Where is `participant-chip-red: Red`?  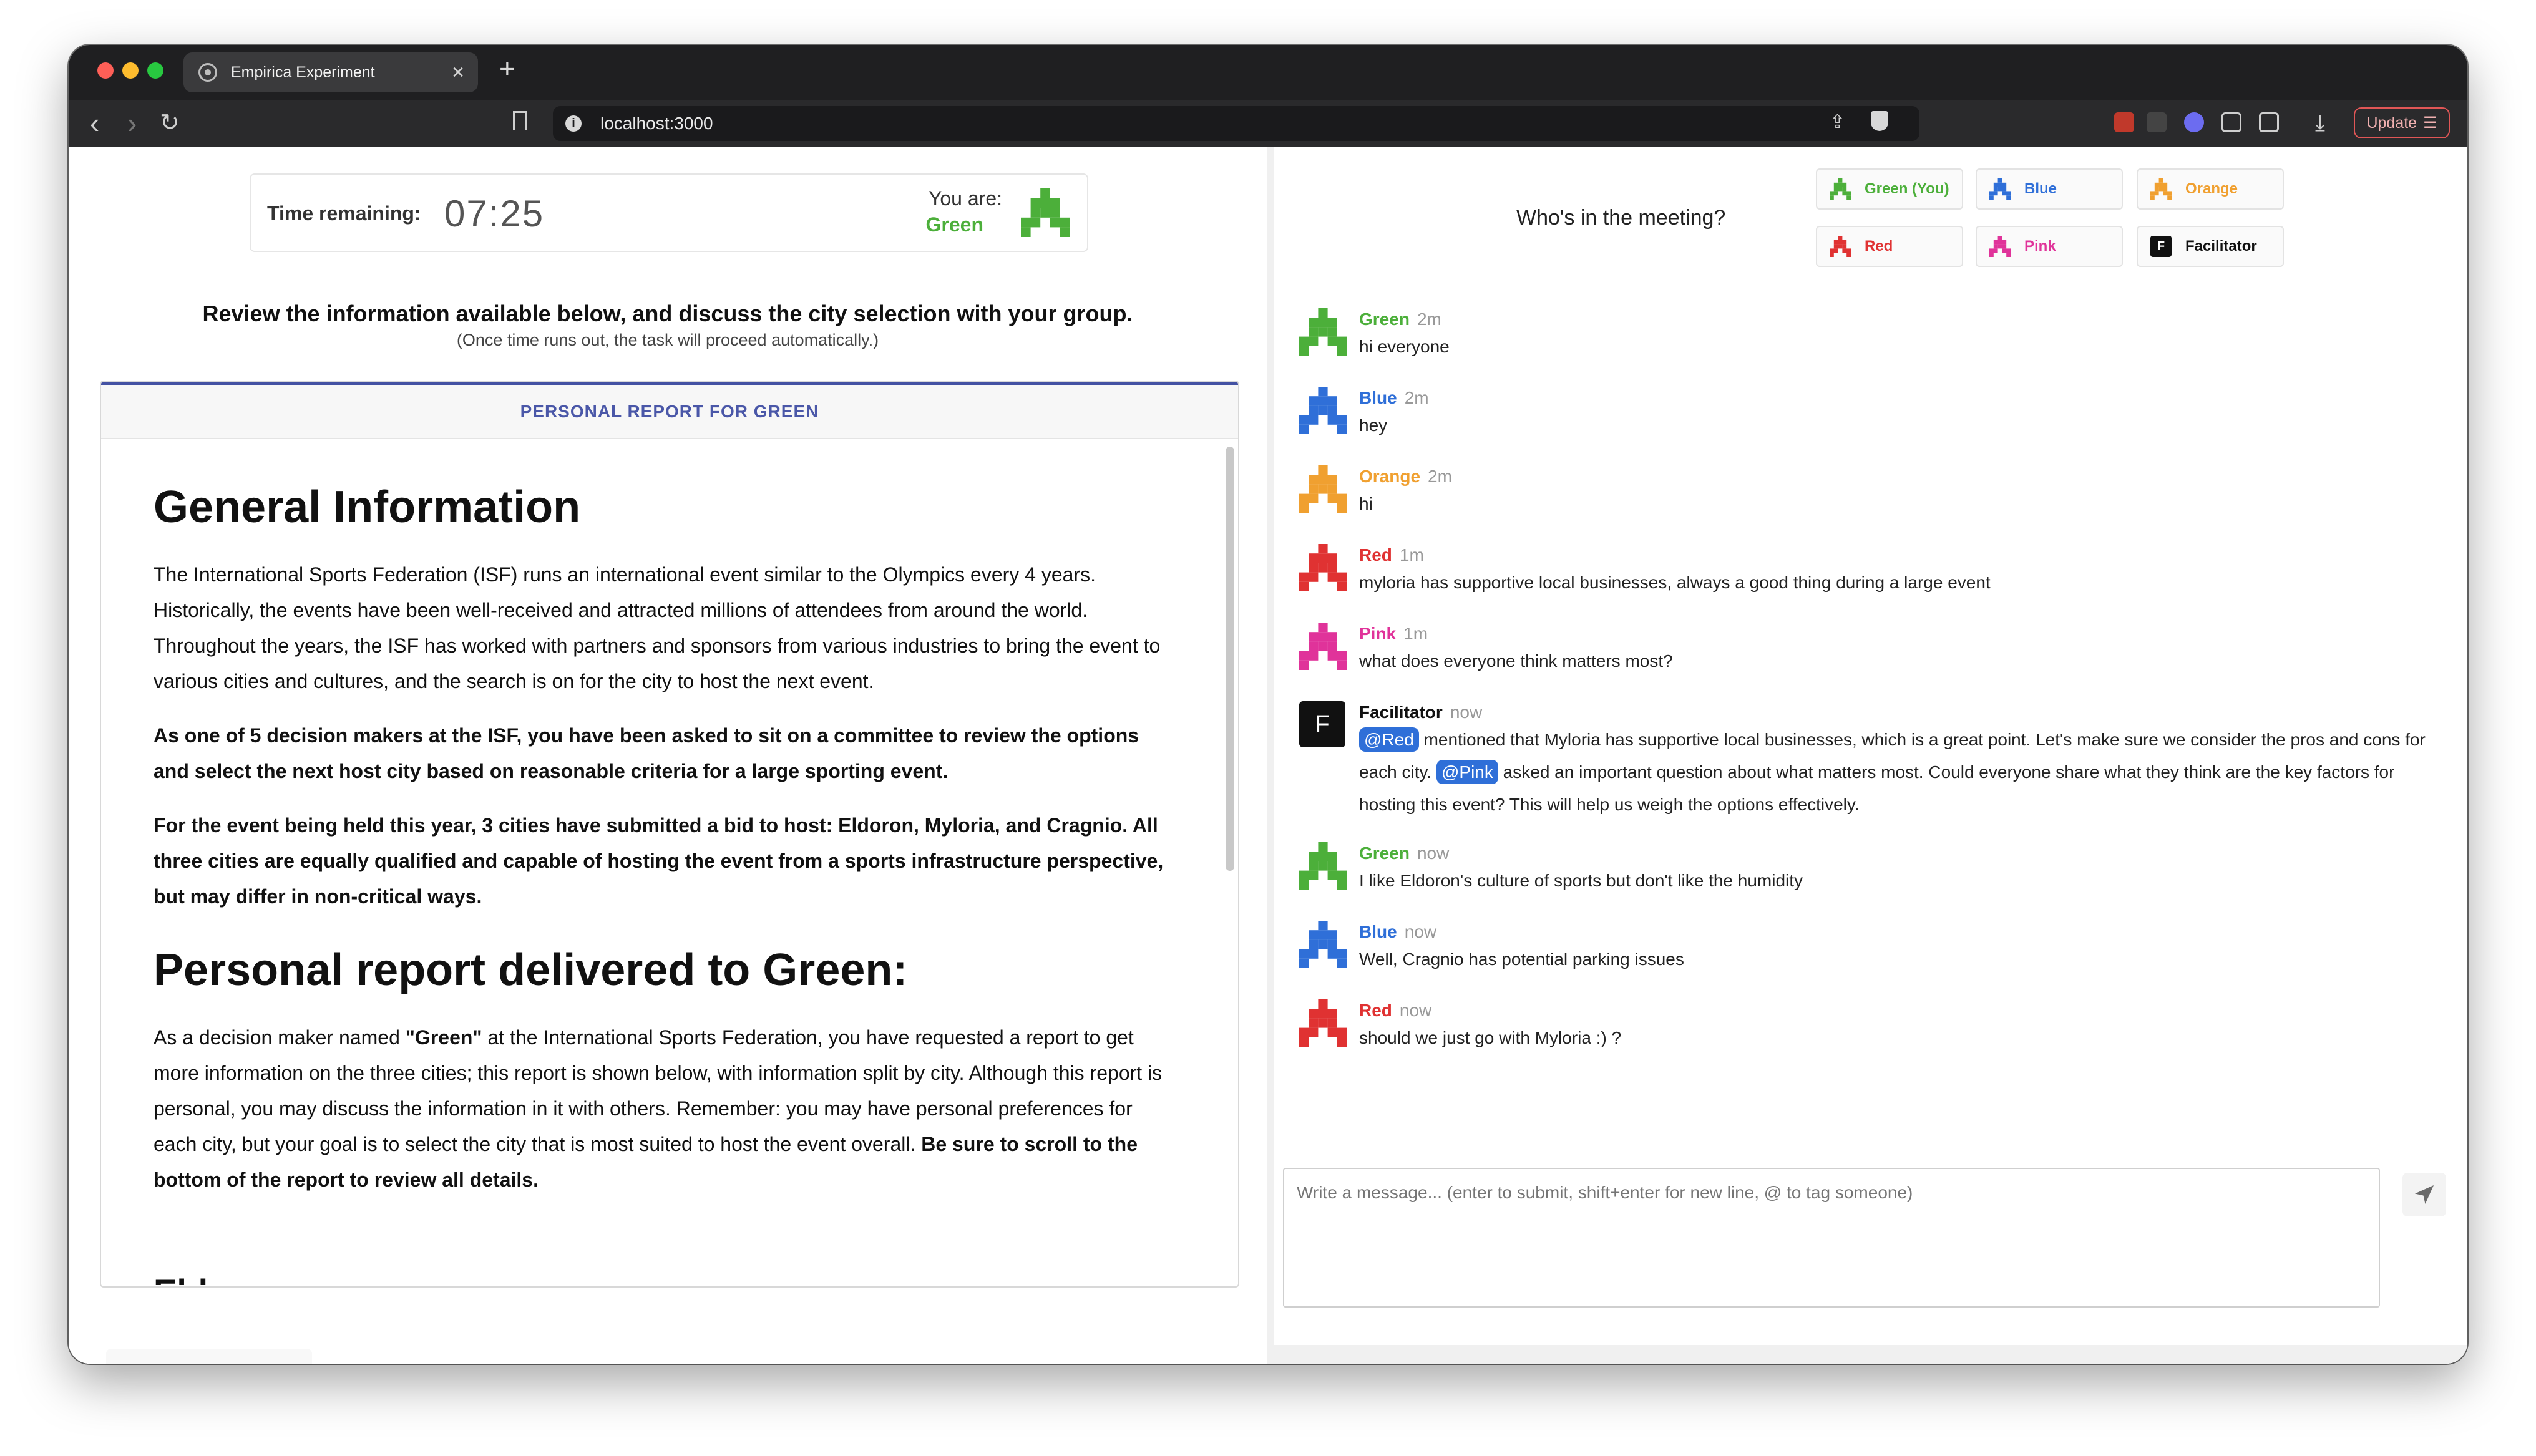
participant-chip-red: Red is located at coordinates (1889, 246).